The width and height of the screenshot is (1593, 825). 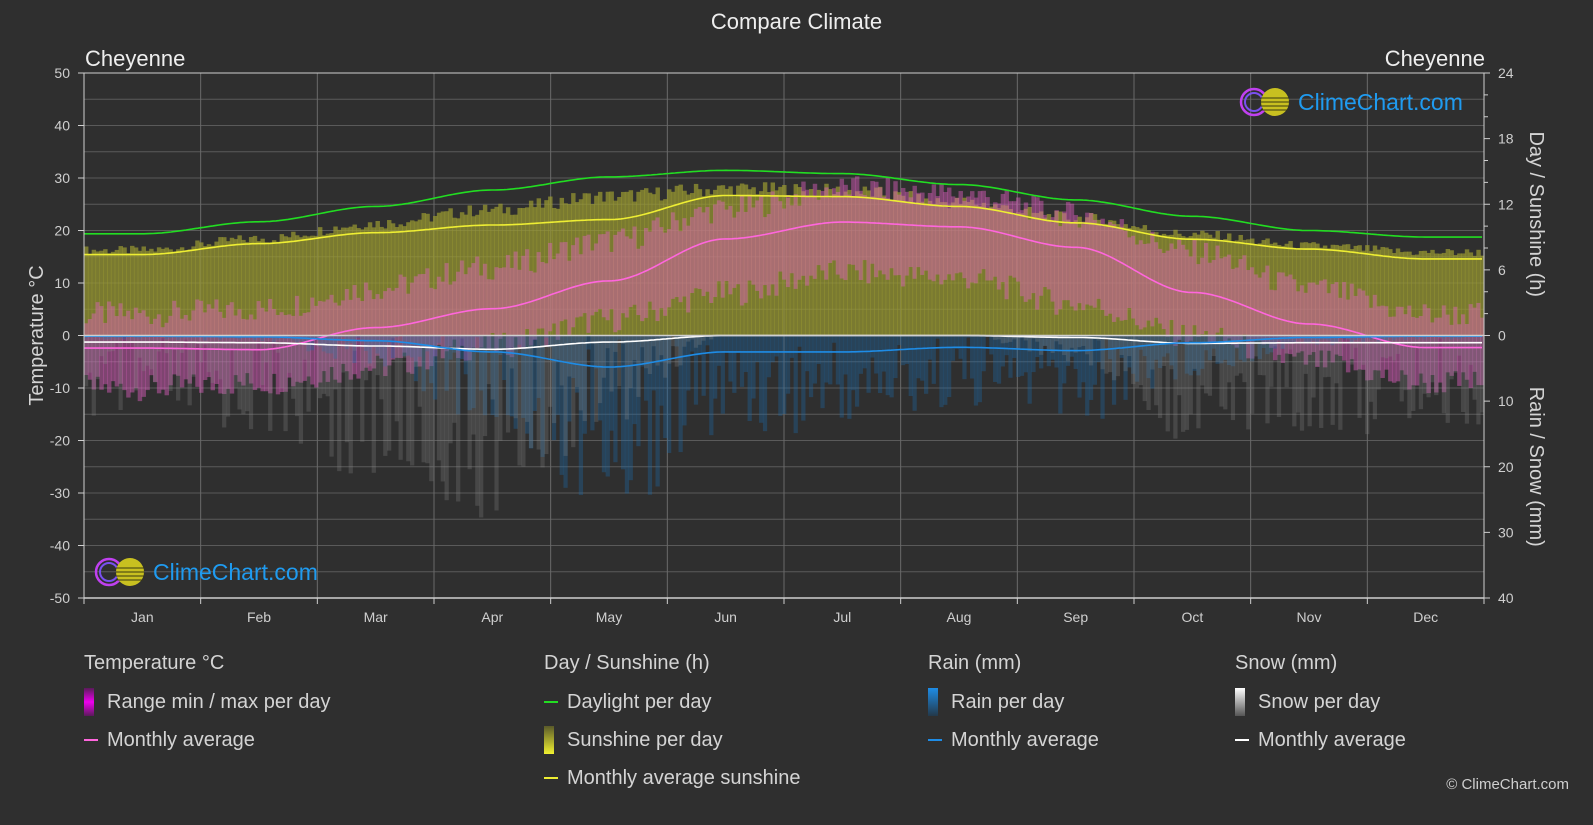 What do you see at coordinates (933, 702) in the screenshot?
I see `rain-swatch` at bounding box center [933, 702].